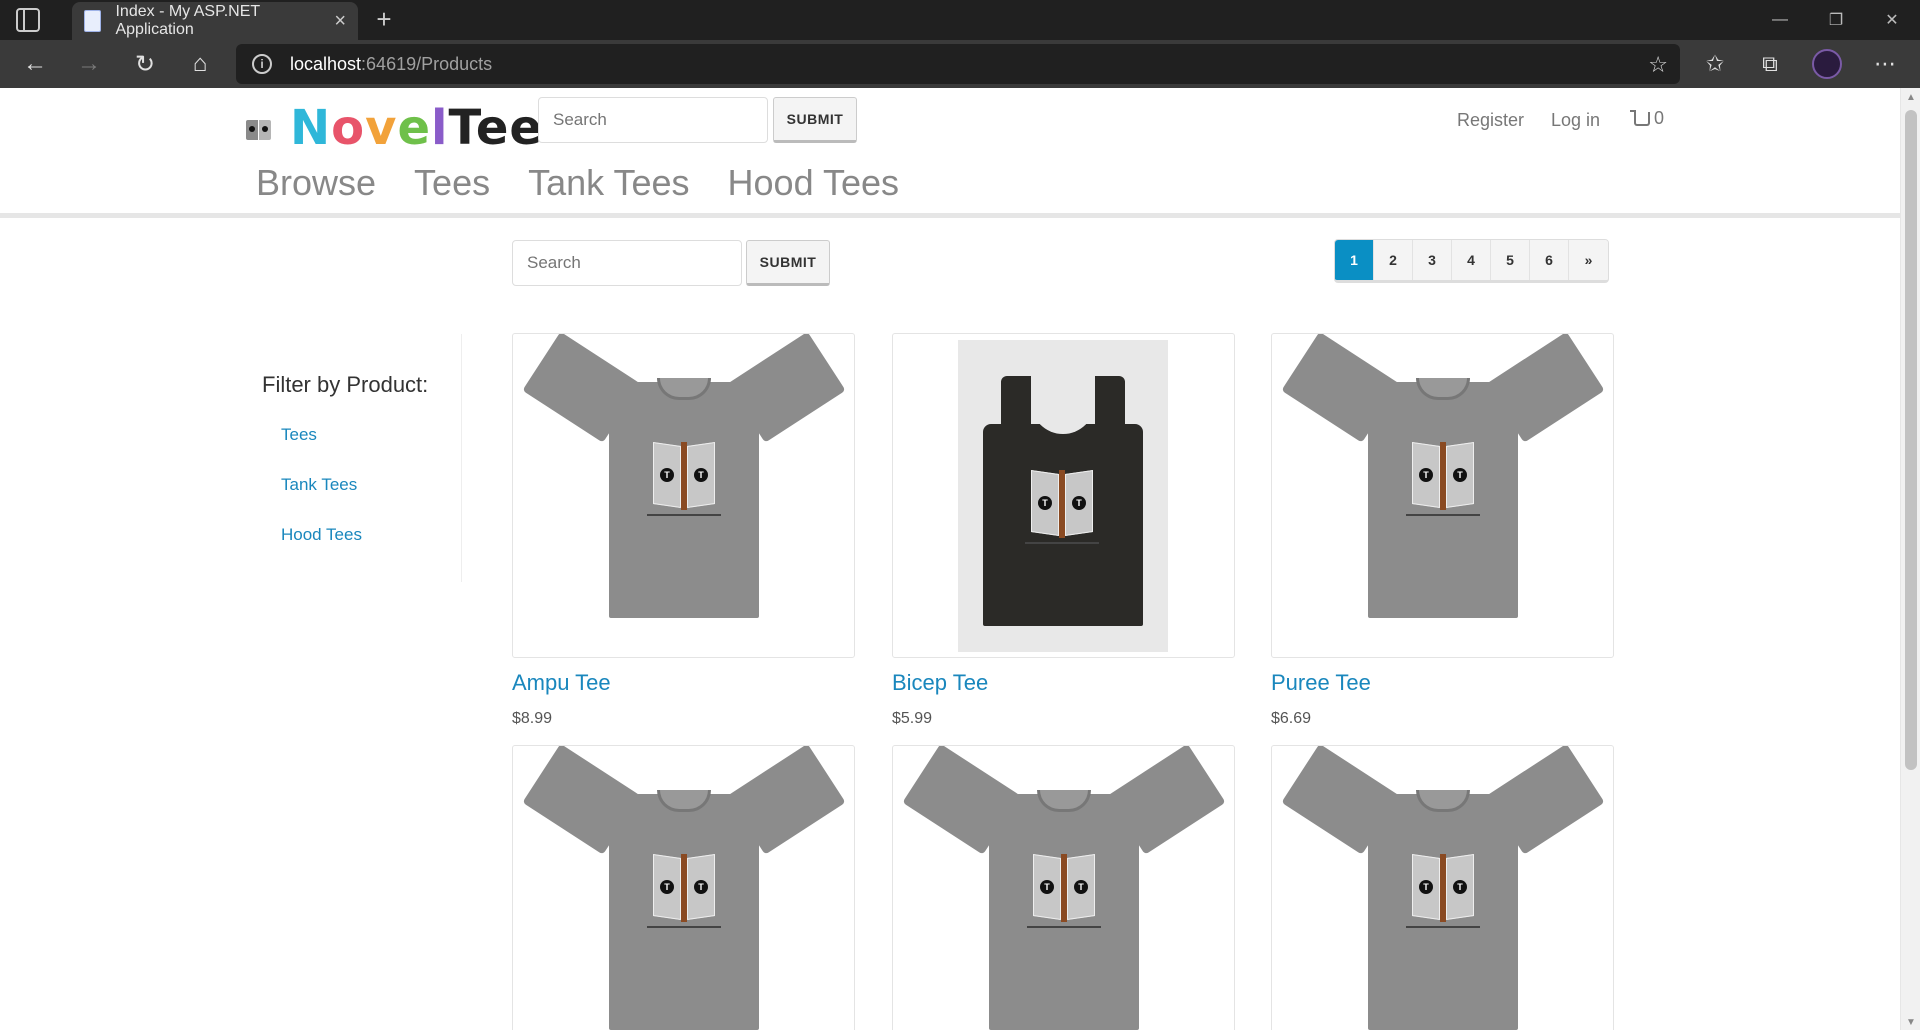 The width and height of the screenshot is (1920, 1030). I want to click on restore-icon: ❐, so click(1836, 20).